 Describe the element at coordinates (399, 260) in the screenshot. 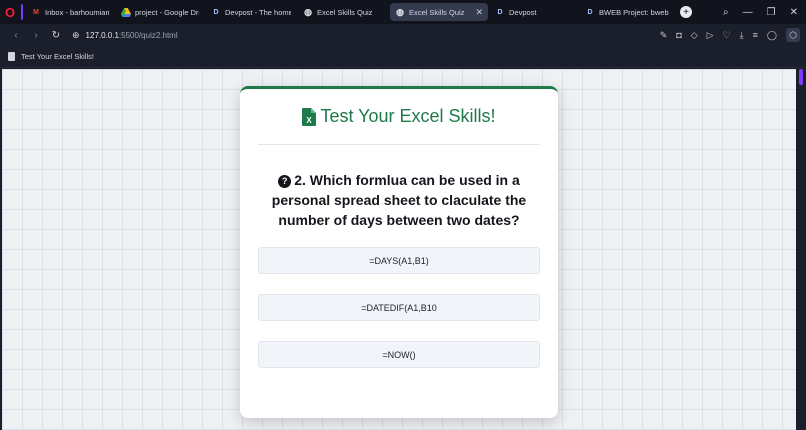

I see `answer-option-1: =DAYS(A1,B1)` at that location.